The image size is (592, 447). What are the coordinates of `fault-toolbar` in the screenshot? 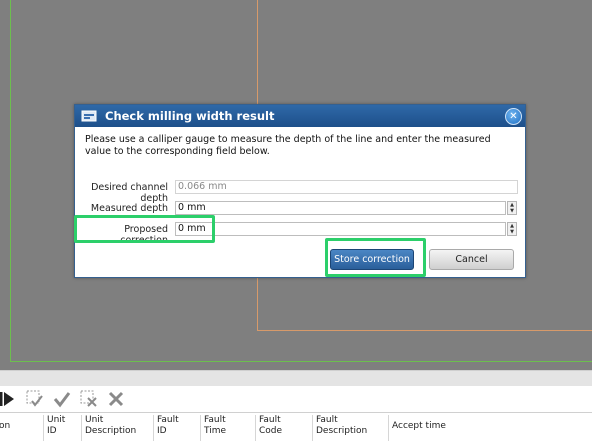 It's located at (296, 399).